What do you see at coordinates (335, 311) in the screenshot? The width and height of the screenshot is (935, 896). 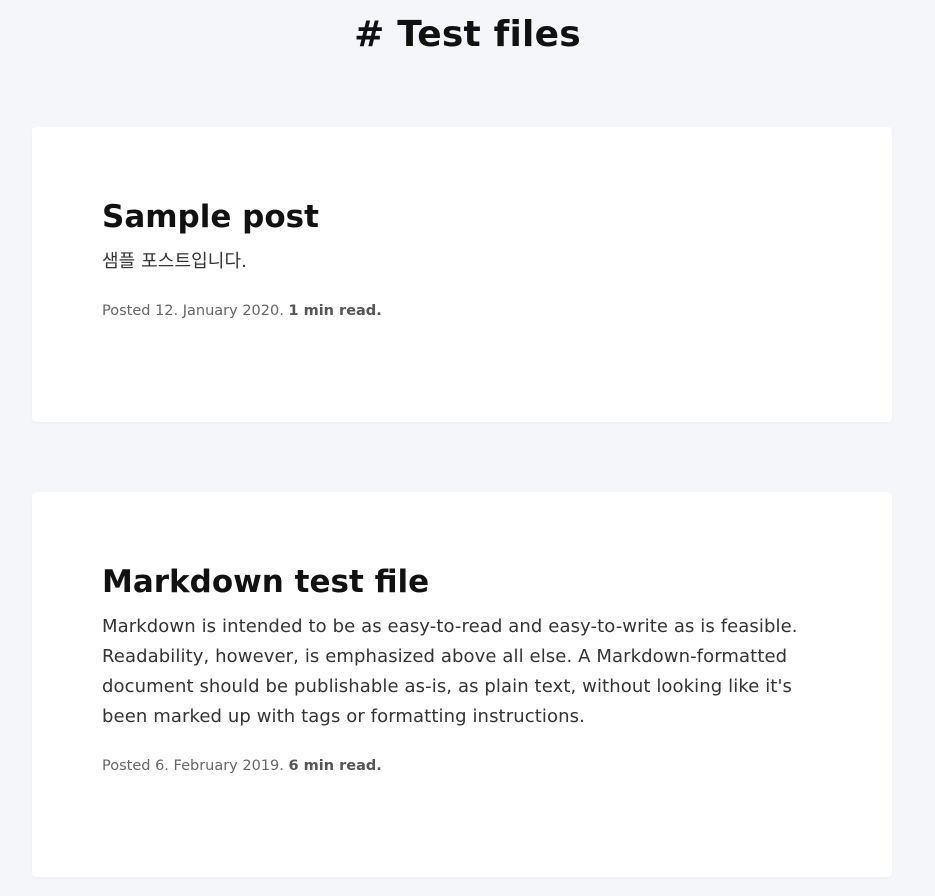 I see `post-read-time: 1 min read.` at bounding box center [335, 311].